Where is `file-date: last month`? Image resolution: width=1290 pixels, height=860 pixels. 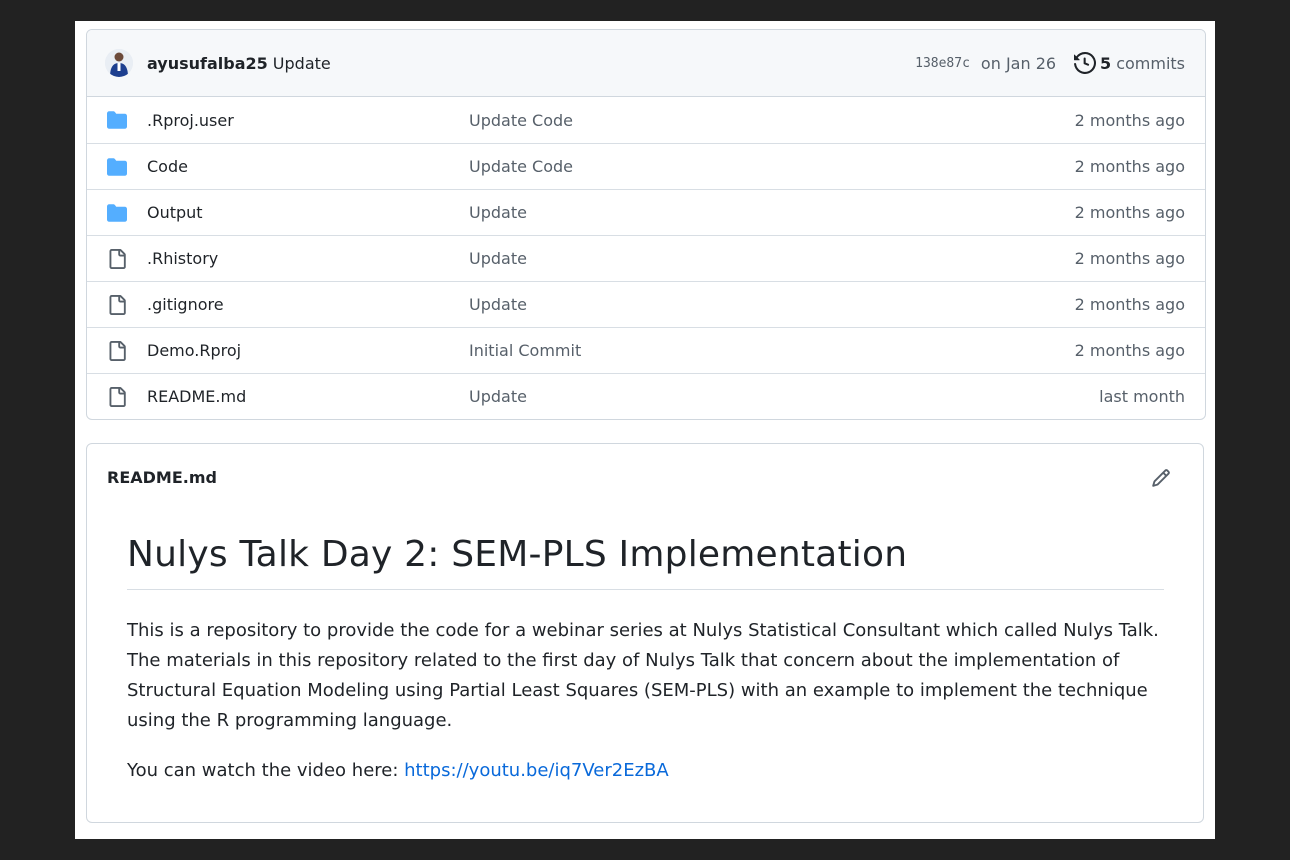 file-date: last month is located at coordinates (1142, 396).